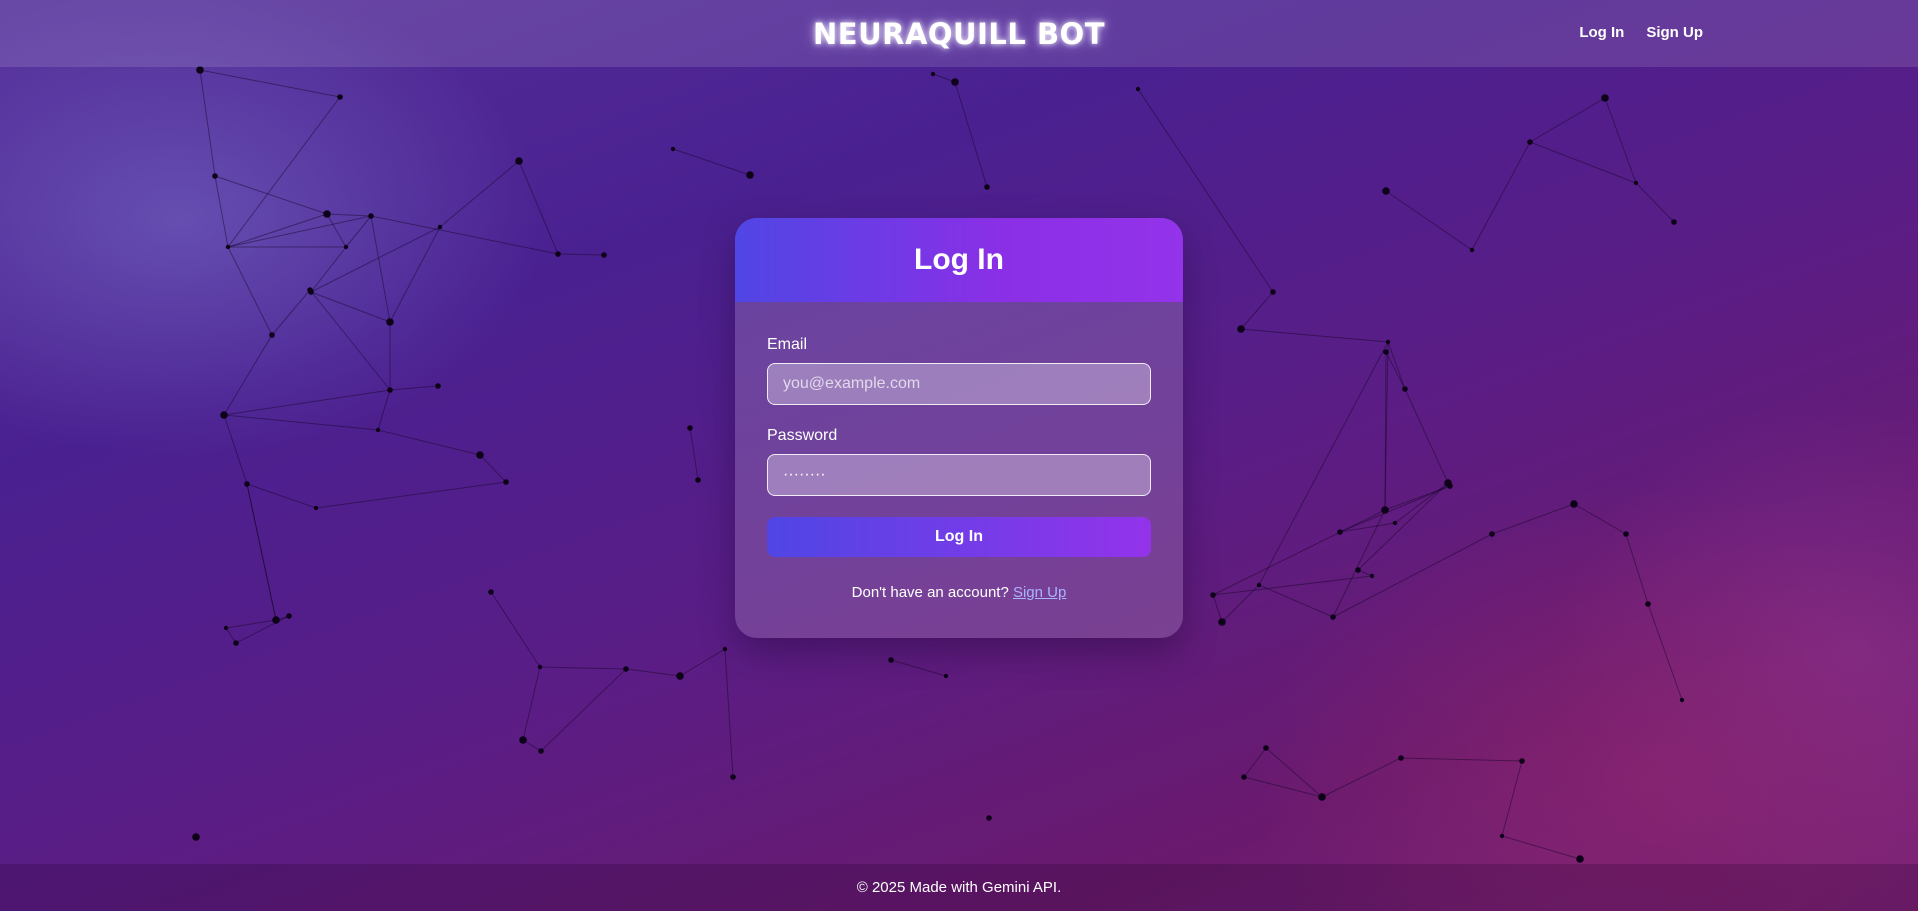 The image size is (1918, 911). What do you see at coordinates (1674, 32) in the screenshot?
I see `nav-signup-link: Sign Up` at bounding box center [1674, 32].